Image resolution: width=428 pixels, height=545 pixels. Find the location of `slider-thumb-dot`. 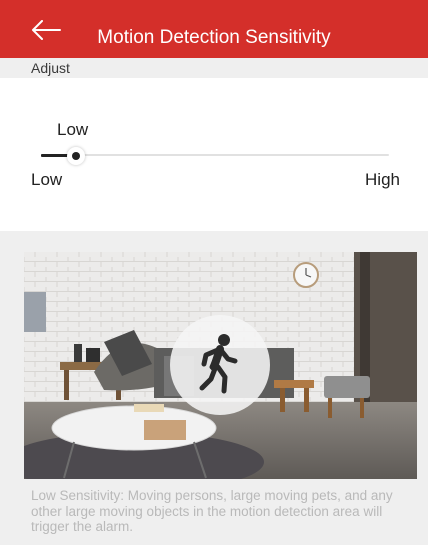

slider-thumb-dot is located at coordinates (76, 156).